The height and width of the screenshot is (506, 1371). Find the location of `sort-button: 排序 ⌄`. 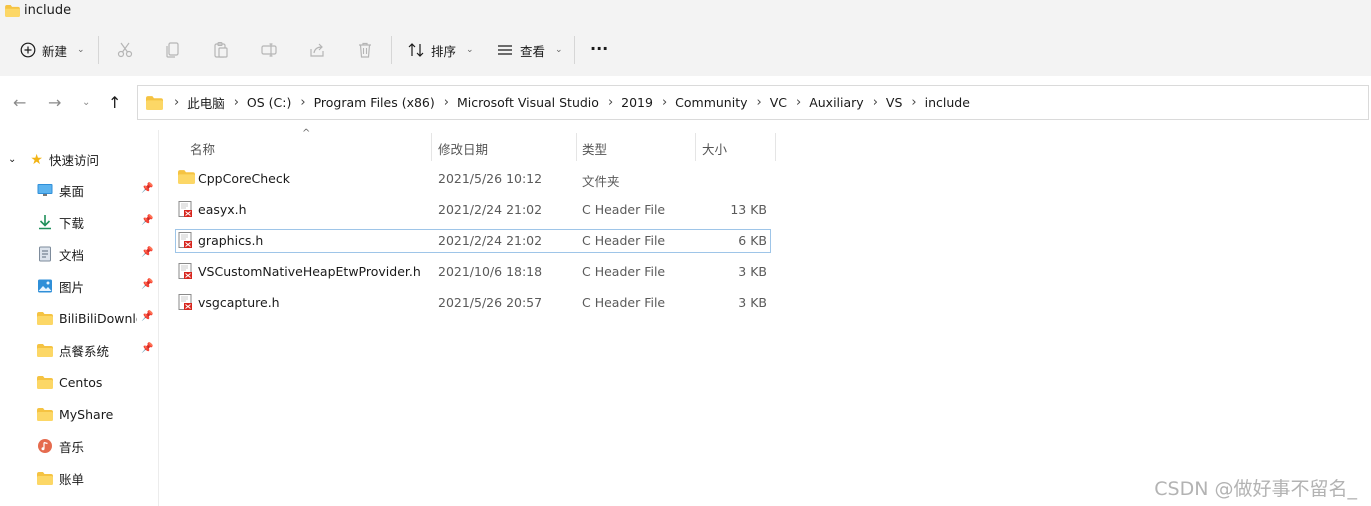

sort-button: 排序 ⌄ is located at coordinates (440, 50).